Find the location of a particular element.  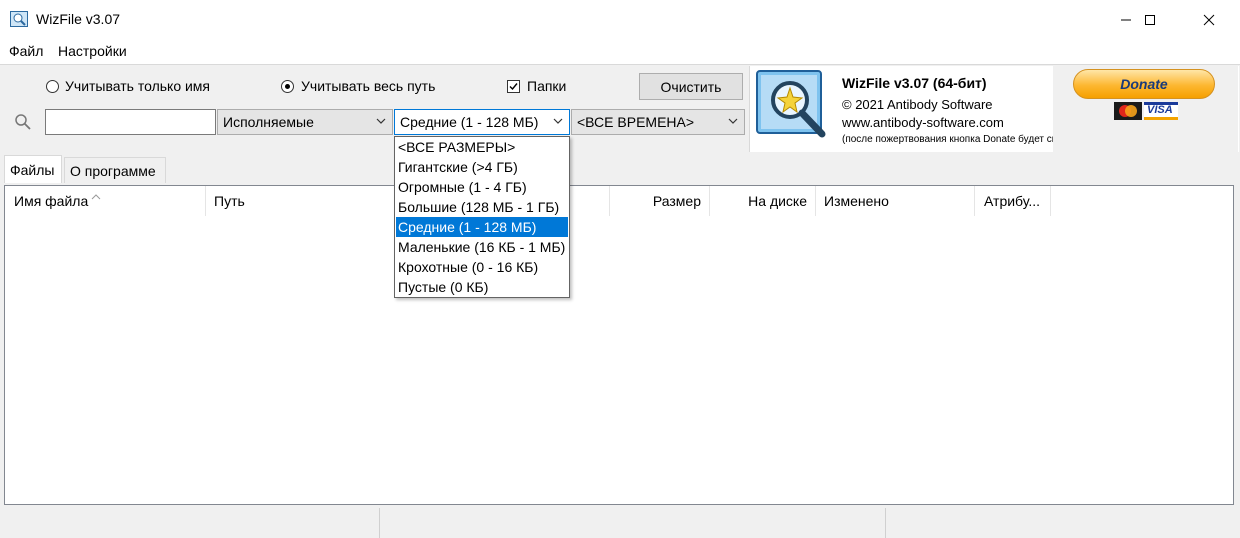

folders-checkbox-label: Папки is located at coordinates (547, 86).